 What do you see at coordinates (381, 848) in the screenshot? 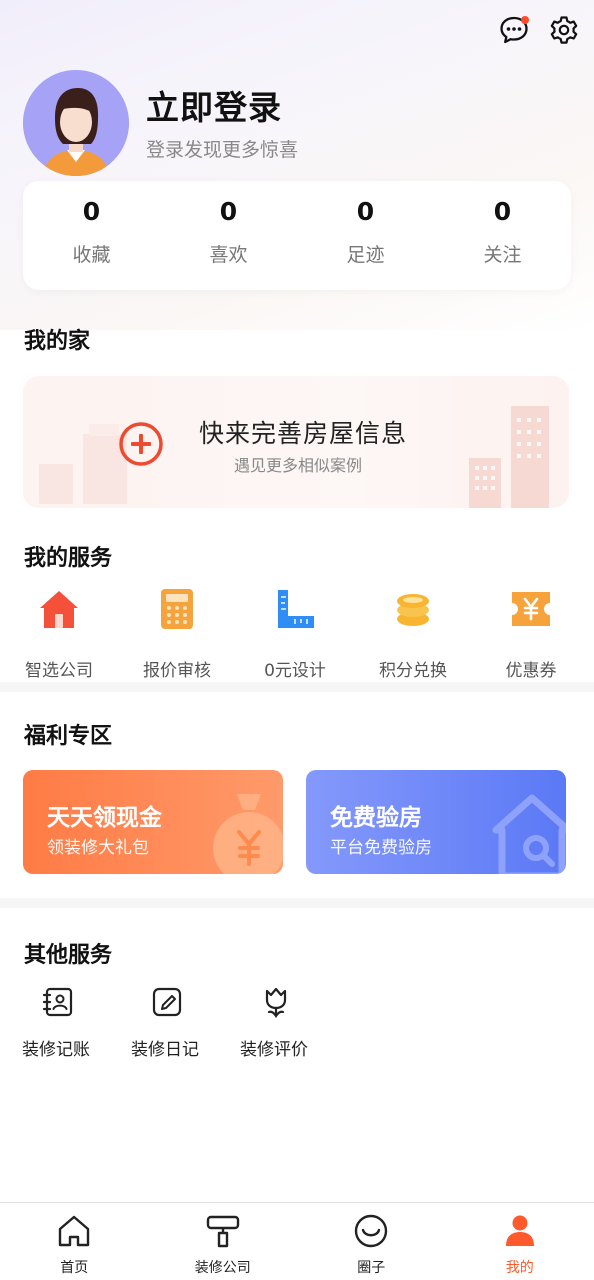
I see `welfare-card-subtitle: 平台免费验房` at bounding box center [381, 848].